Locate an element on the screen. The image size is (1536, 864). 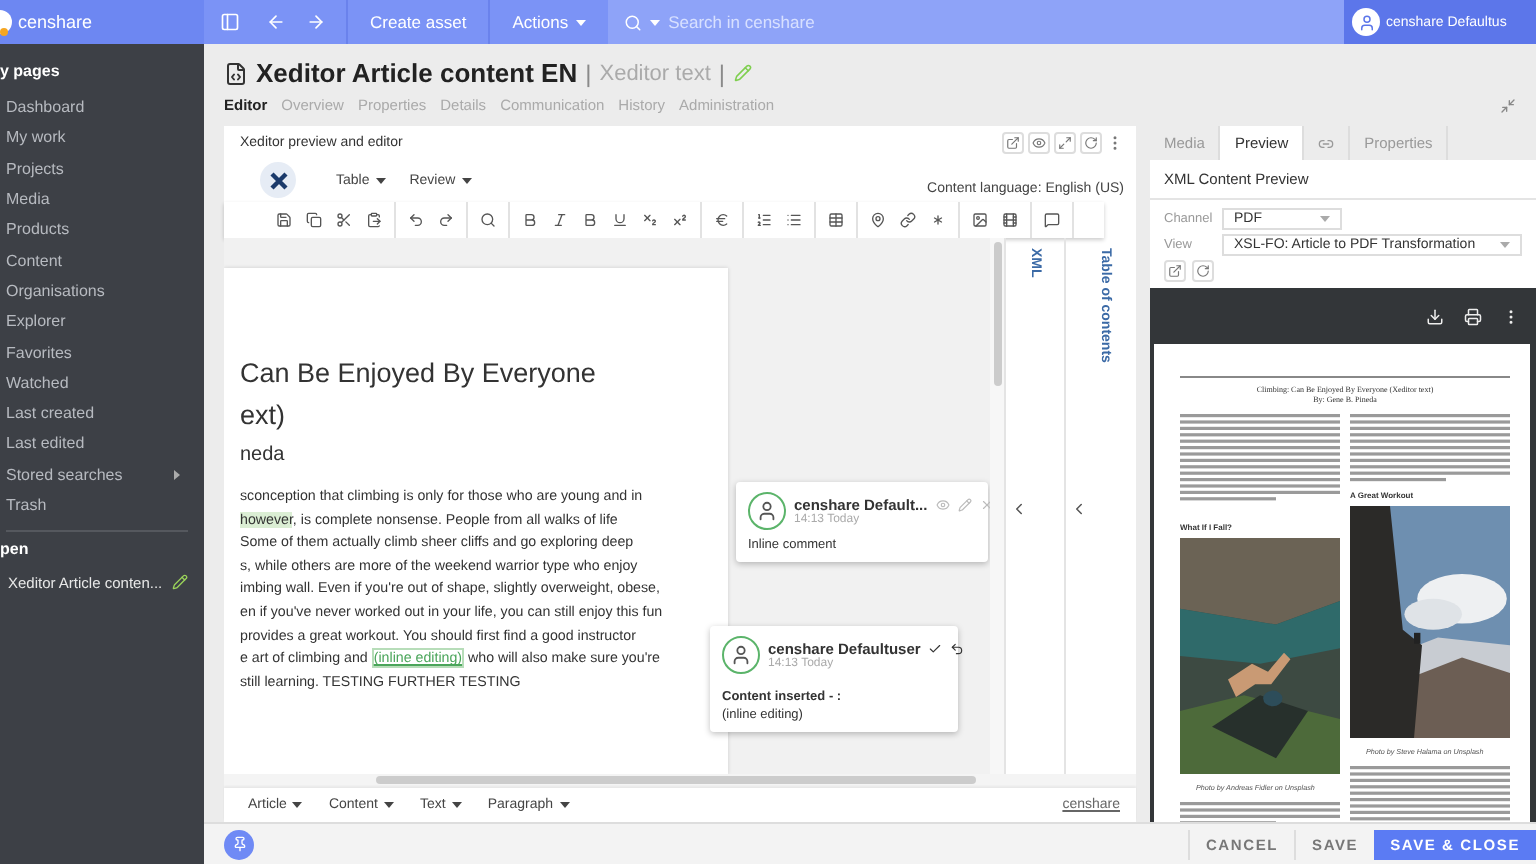
cut-icon is located at coordinates (344, 220).